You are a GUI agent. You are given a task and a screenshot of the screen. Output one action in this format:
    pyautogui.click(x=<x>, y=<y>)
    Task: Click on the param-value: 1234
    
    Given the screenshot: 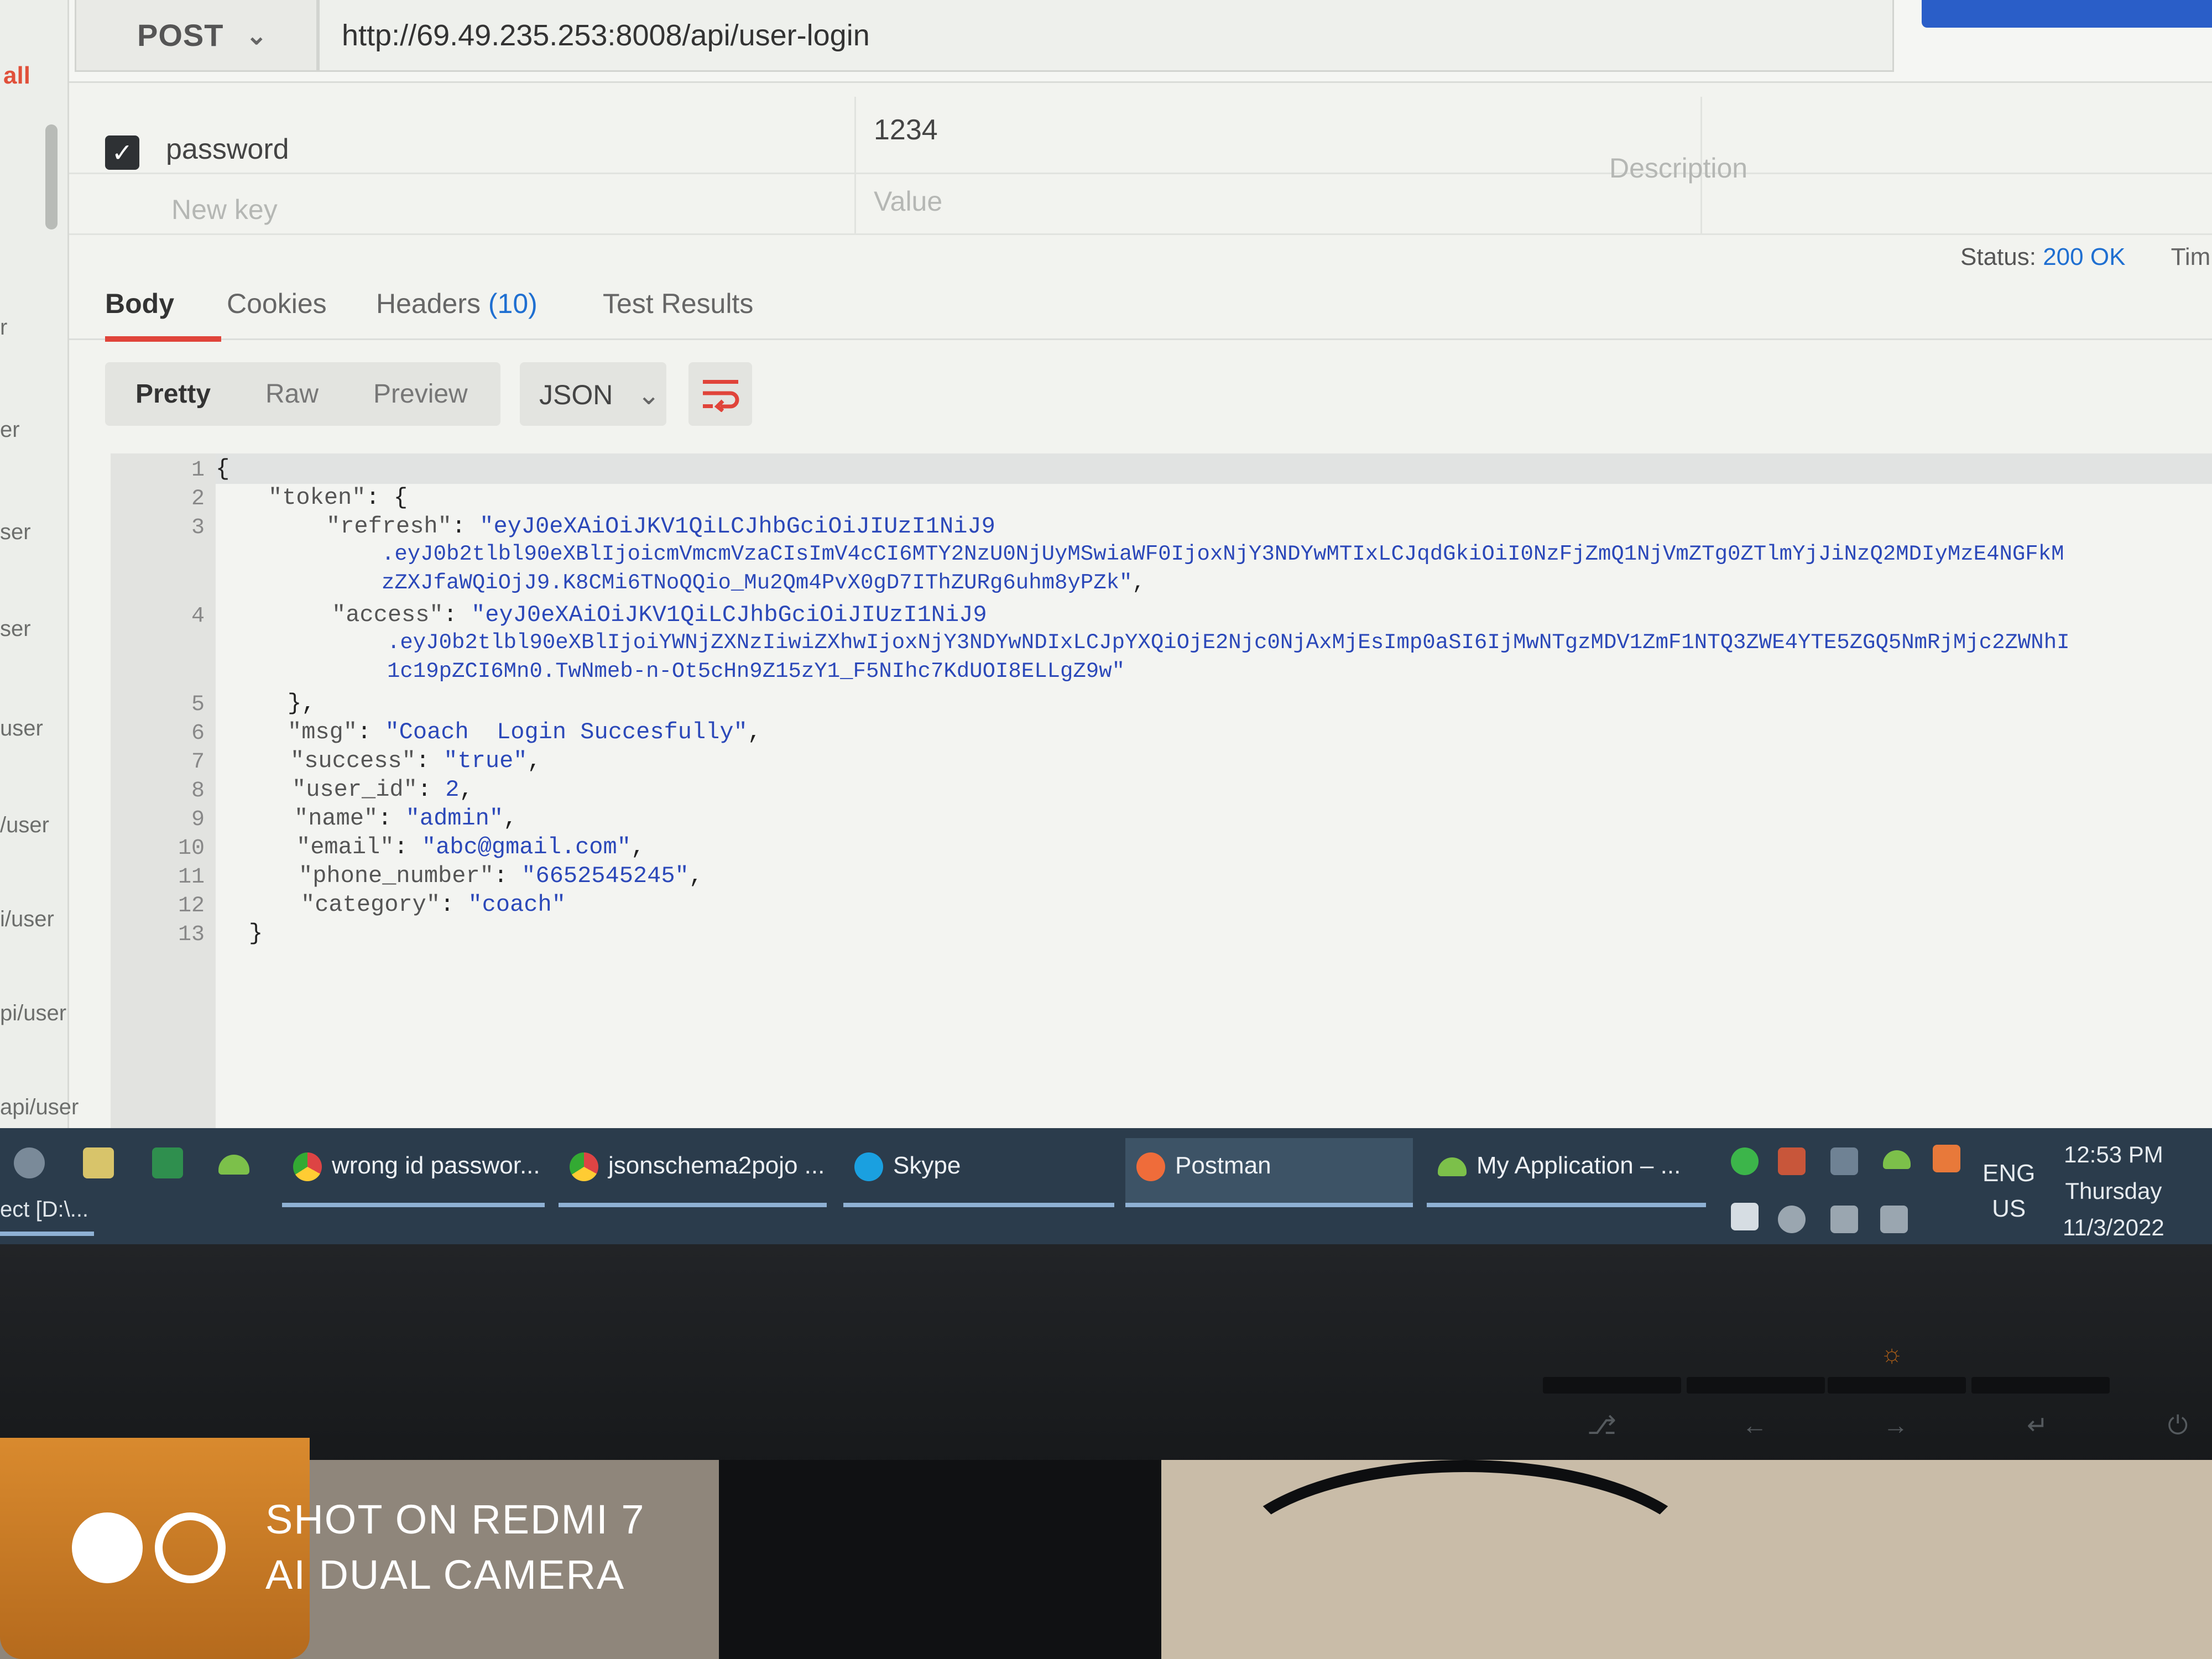 What is the action you would take?
    pyautogui.click(x=906, y=130)
    